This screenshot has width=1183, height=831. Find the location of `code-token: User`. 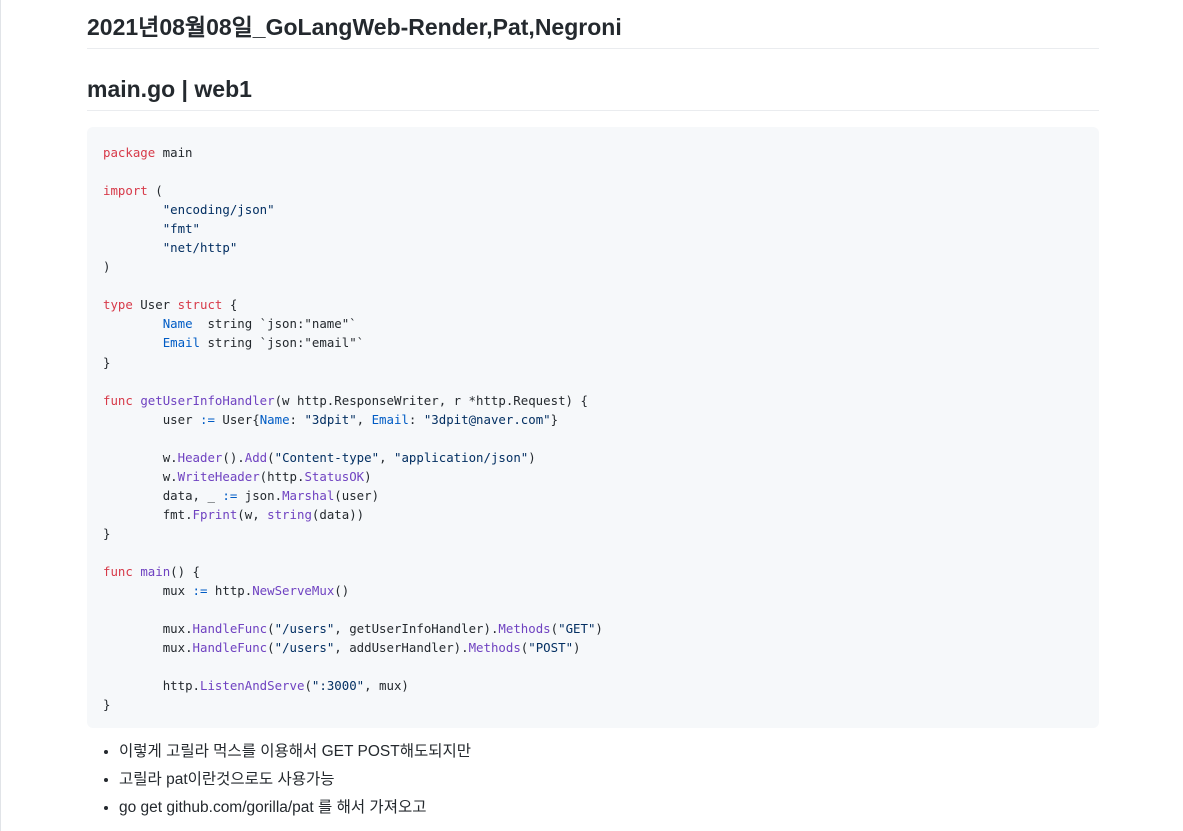

code-token: User is located at coordinates (155, 305).